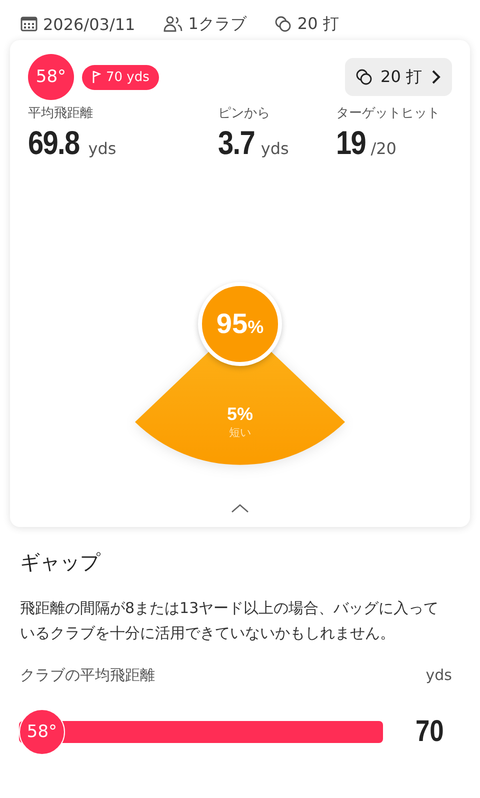 This screenshot has width=480, height=798. Describe the element at coordinates (29, 24) in the screenshot. I see `calendar-icon` at that location.